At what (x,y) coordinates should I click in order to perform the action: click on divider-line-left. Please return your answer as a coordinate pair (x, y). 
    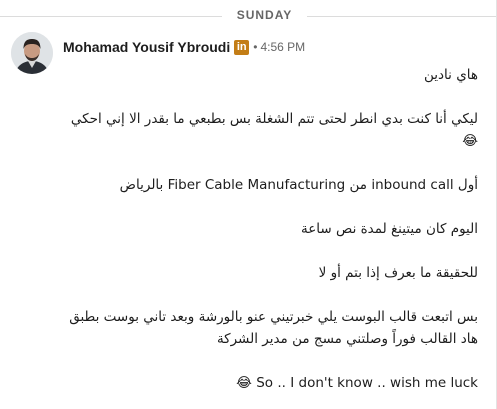
    Looking at the image, I should click on (111, 16).